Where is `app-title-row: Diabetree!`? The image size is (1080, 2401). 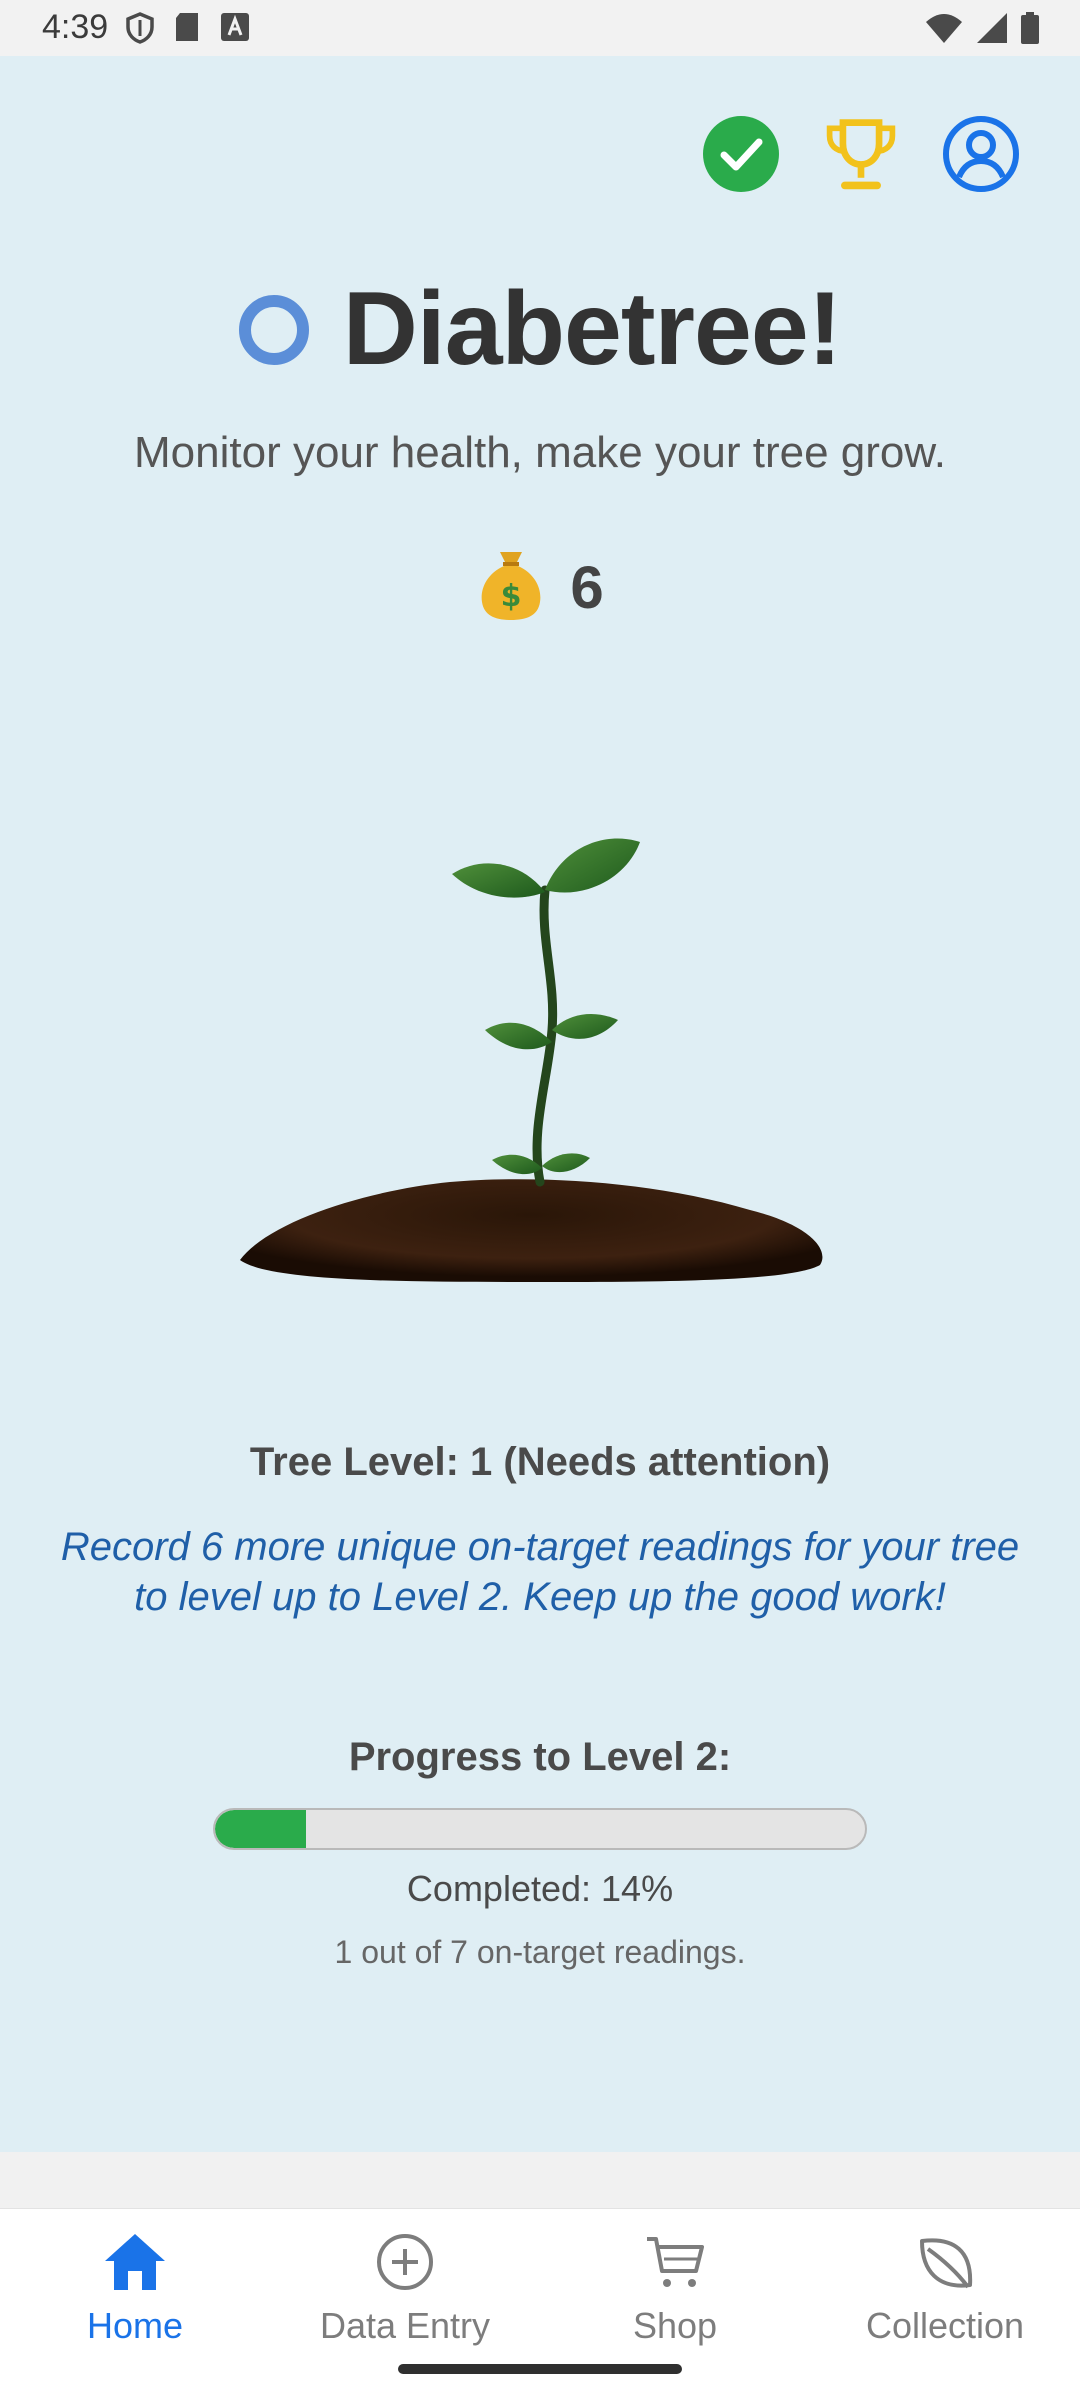
app-title-row: Diabetree! is located at coordinates (540, 329).